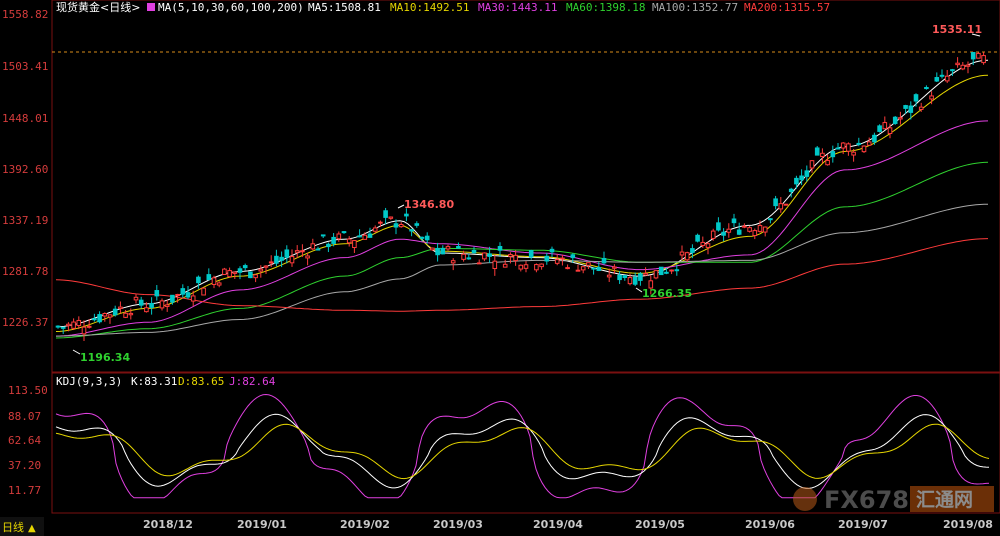 The height and width of the screenshot is (536, 1000). Describe the element at coordinates (76, 352) in the screenshot. I see `start-low-pointer` at that location.